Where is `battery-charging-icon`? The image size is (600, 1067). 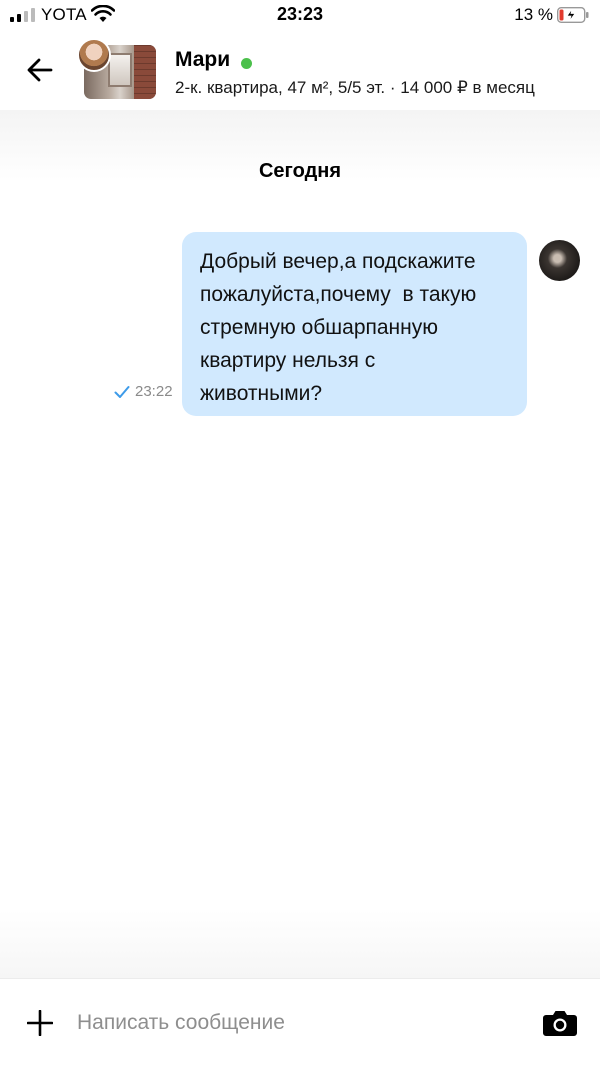 battery-charging-icon is located at coordinates (573, 15).